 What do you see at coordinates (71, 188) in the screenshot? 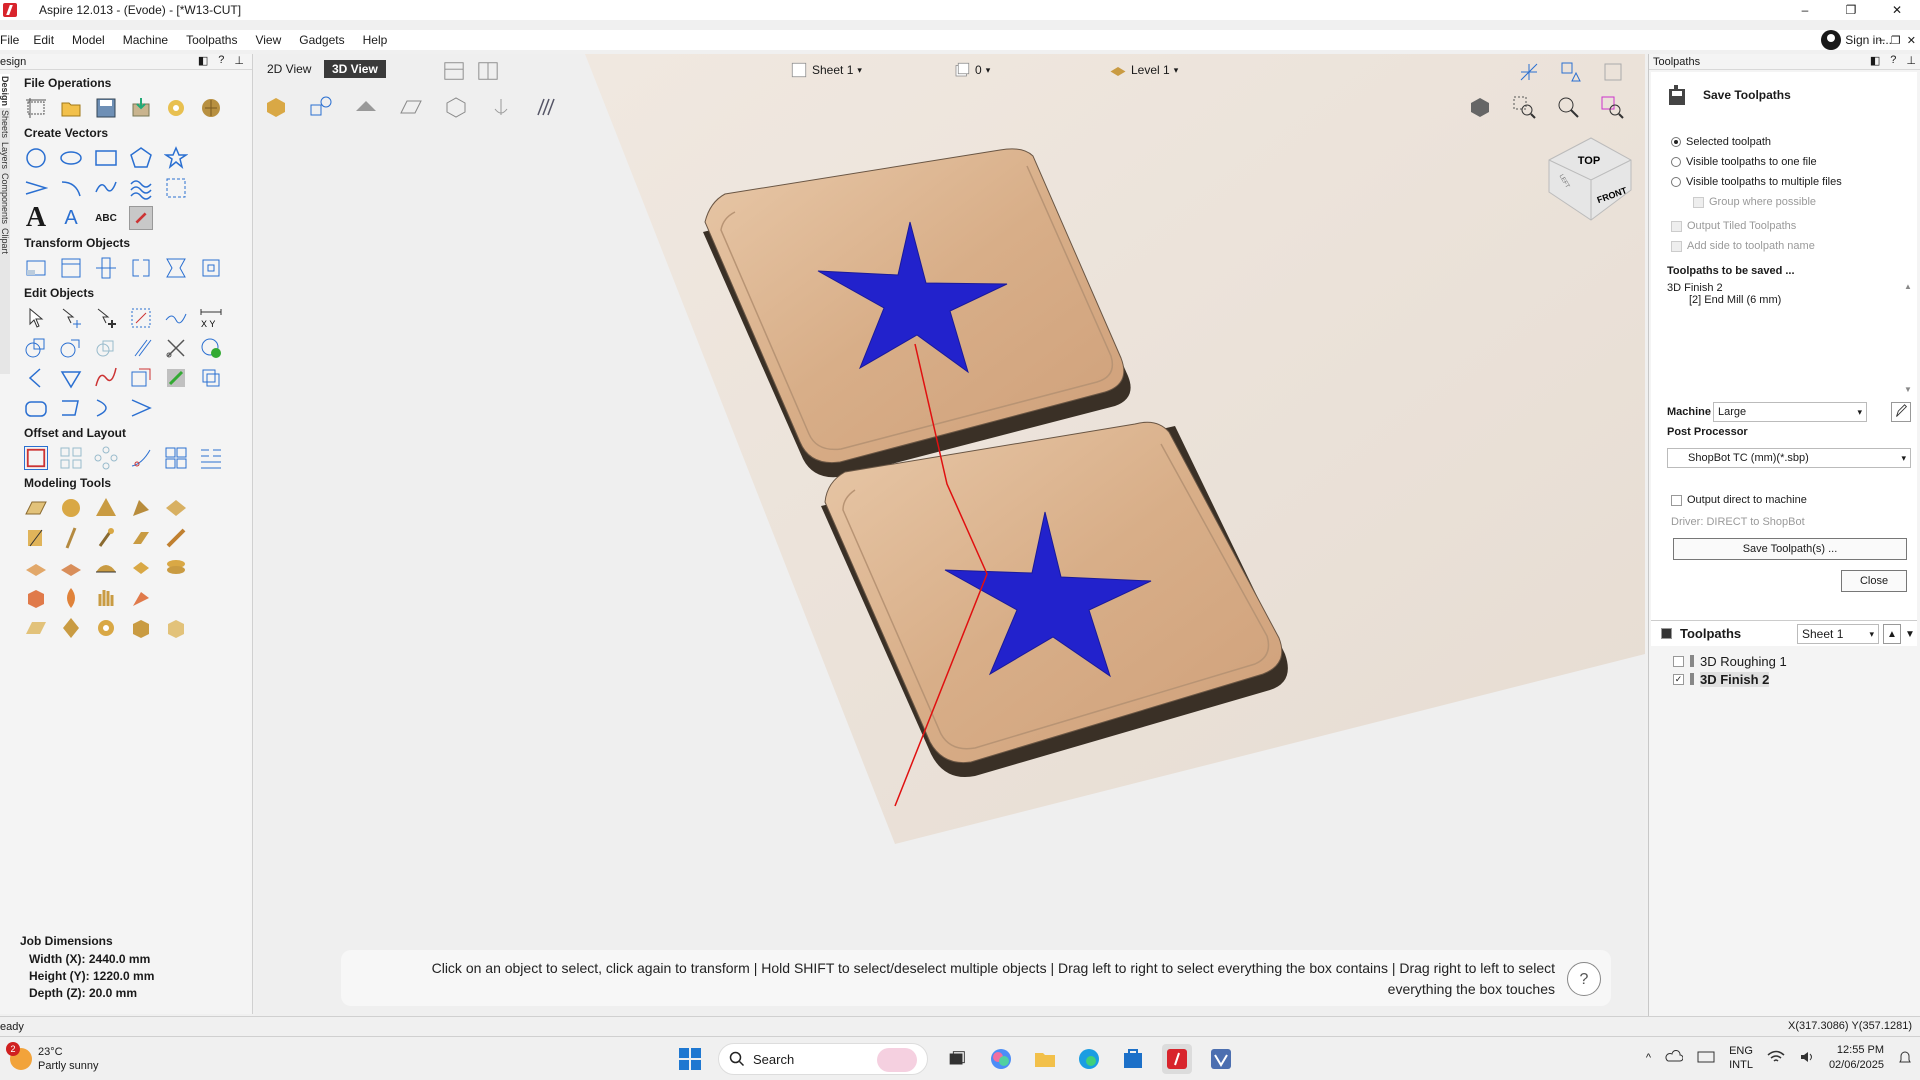
I see `draw-arc-icon` at bounding box center [71, 188].